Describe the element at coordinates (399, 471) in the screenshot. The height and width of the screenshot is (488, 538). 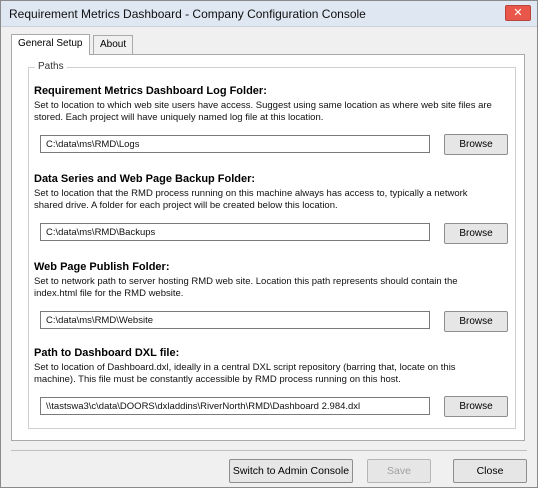
I see `save-button: Save` at that location.